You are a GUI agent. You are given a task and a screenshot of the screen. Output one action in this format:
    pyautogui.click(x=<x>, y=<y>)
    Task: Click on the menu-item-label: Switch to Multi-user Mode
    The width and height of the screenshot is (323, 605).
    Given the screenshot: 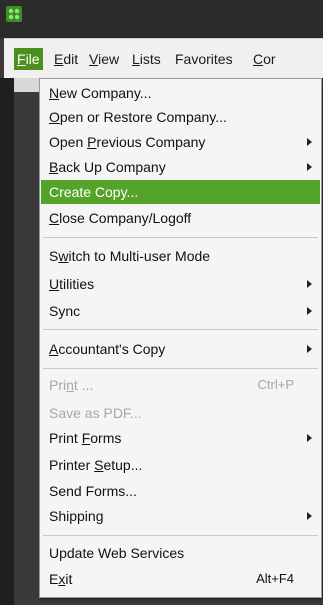 What is the action you would take?
    pyautogui.click(x=130, y=256)
    